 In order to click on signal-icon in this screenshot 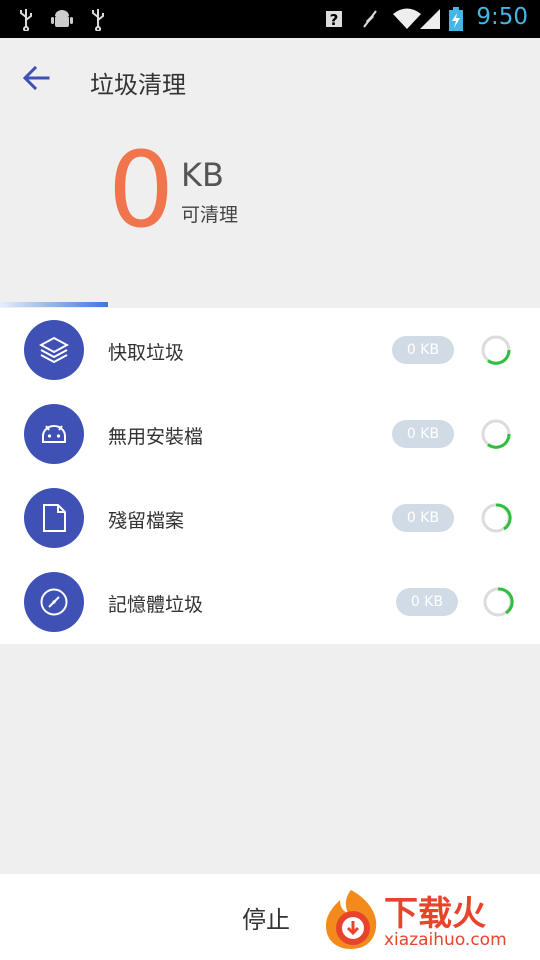, I will do `click(430, 19)`.